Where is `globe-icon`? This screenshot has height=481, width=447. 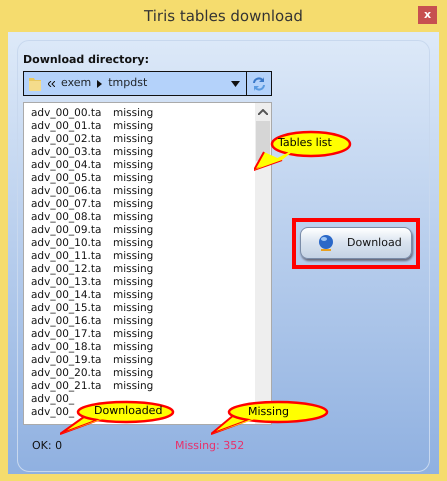
globe-icon is located at coordinates (326, 243).